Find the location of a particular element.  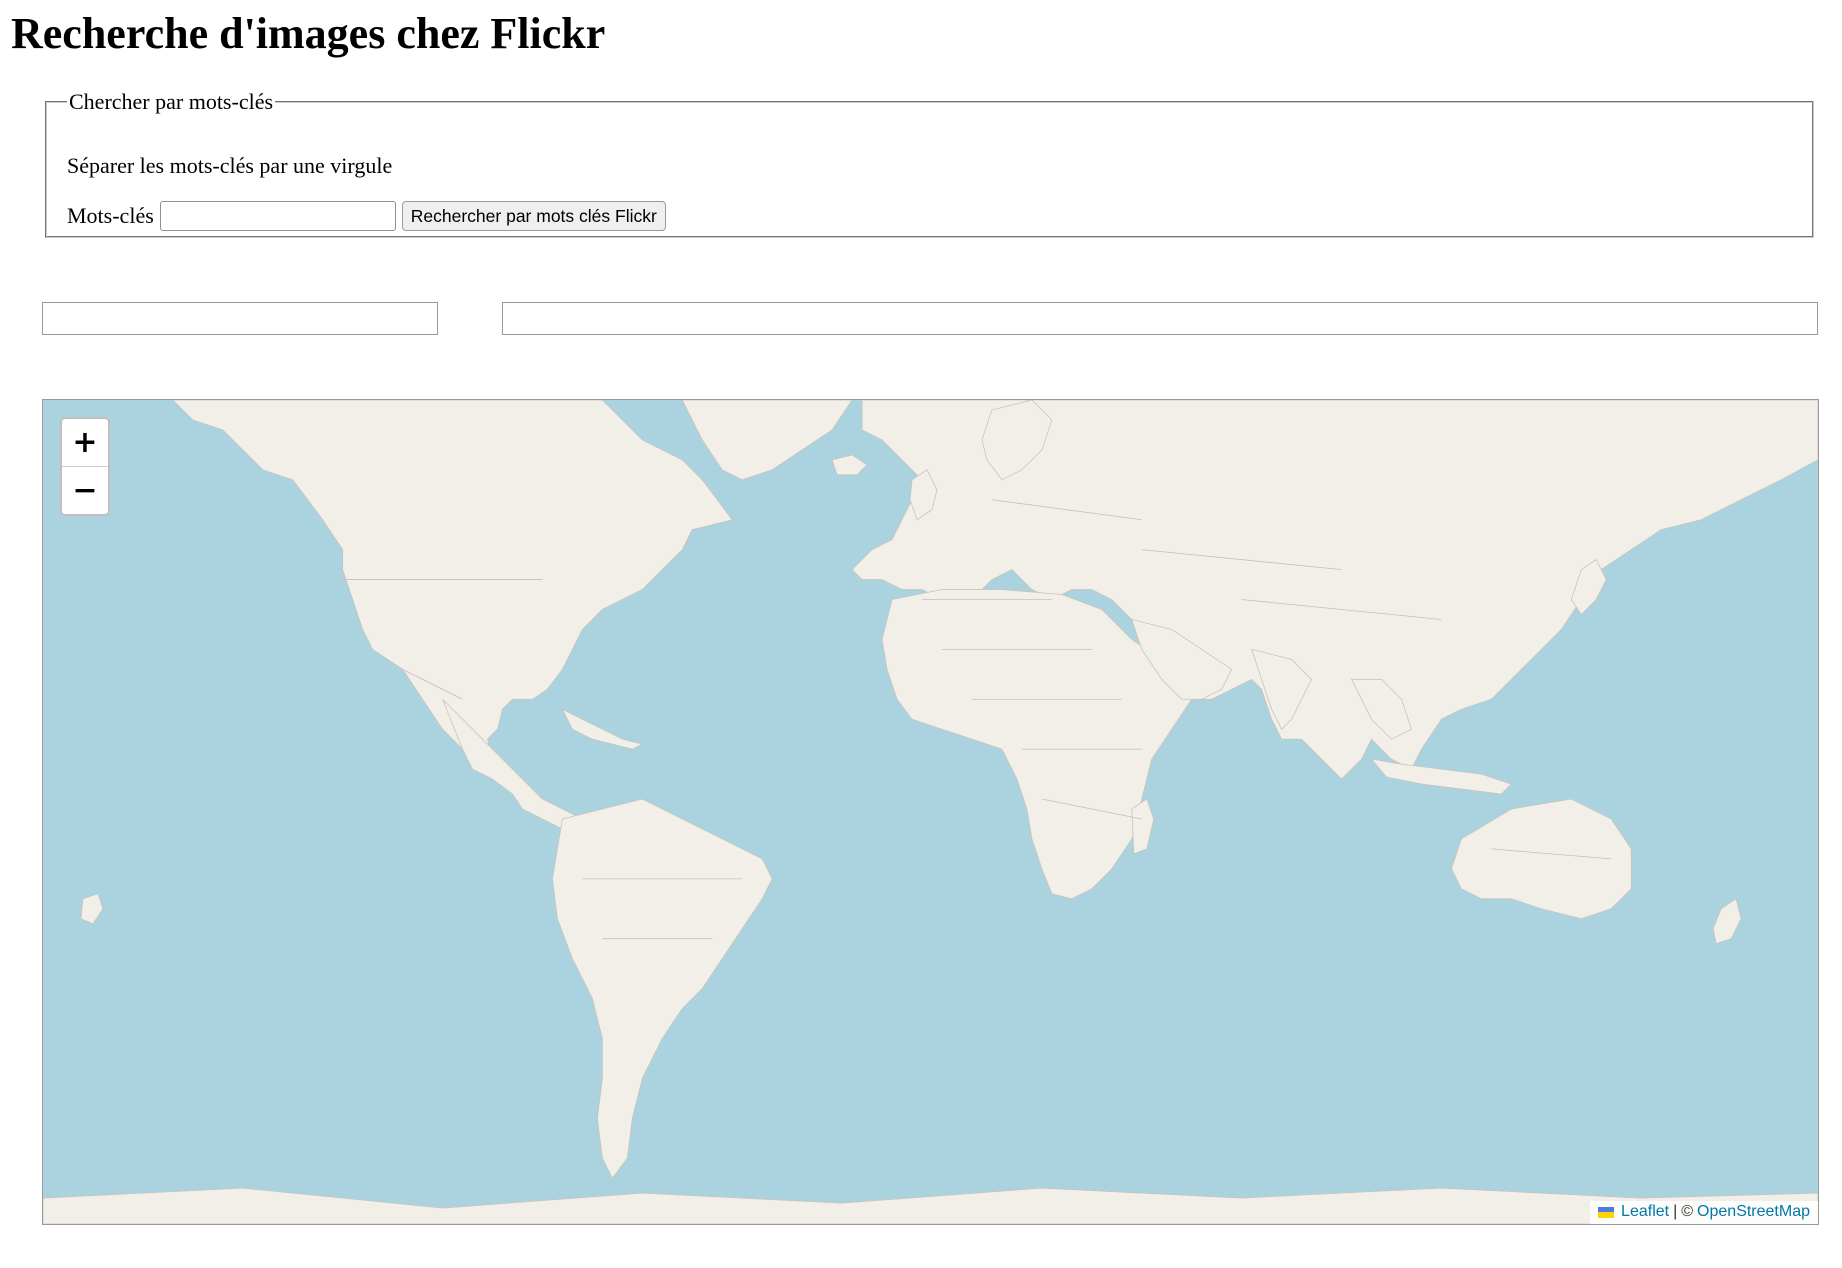

zoom-in-button: + is located at coordinates (85, 443).